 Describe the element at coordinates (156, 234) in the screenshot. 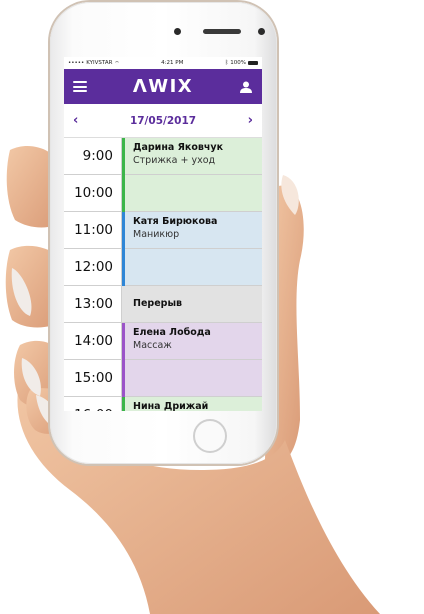

I see `service-name: Маникюр` at that location.